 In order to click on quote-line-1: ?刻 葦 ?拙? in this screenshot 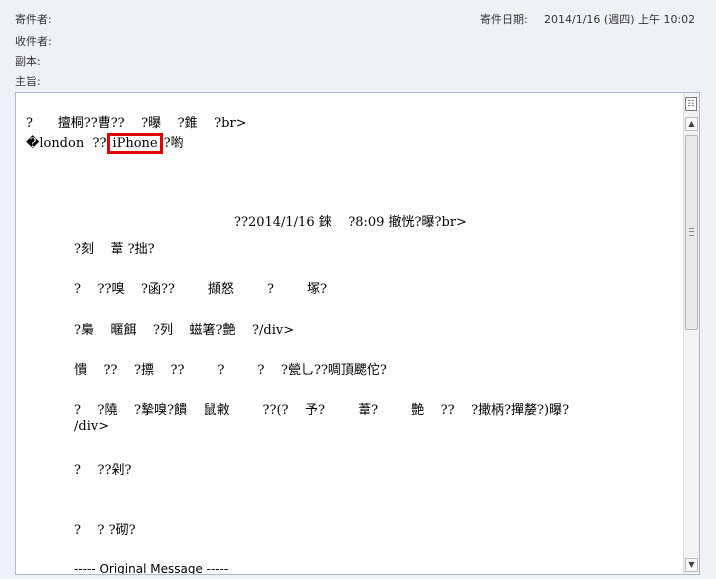, I will do `click(114, 249)`.